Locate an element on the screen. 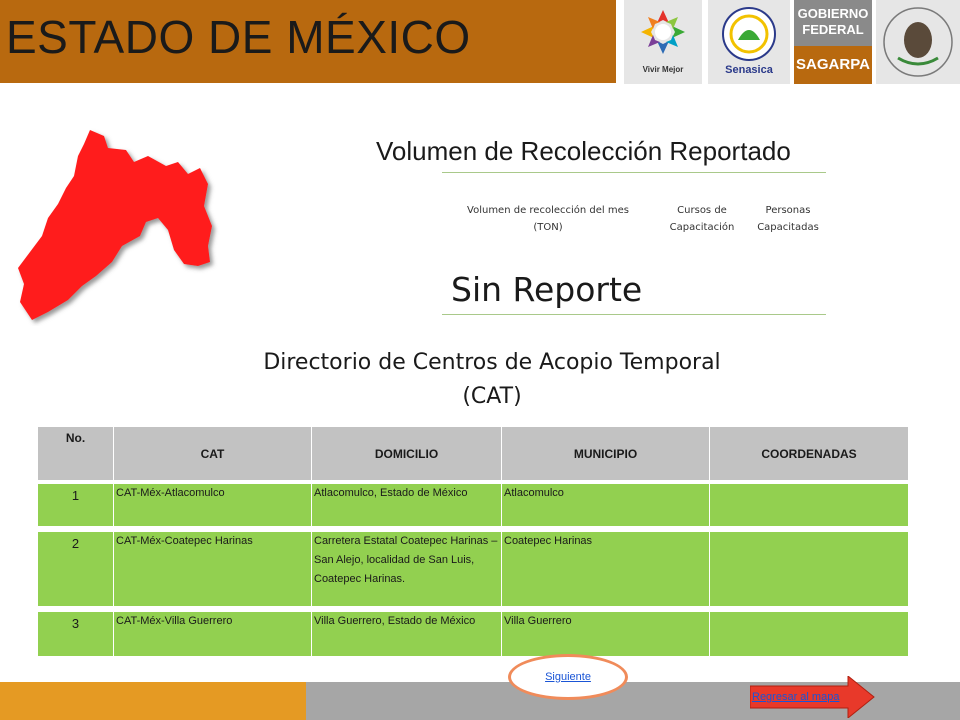 The height and width of the screenshot is (720, 960). mexico-coat-of-arms is located at coordinates (918, 42).